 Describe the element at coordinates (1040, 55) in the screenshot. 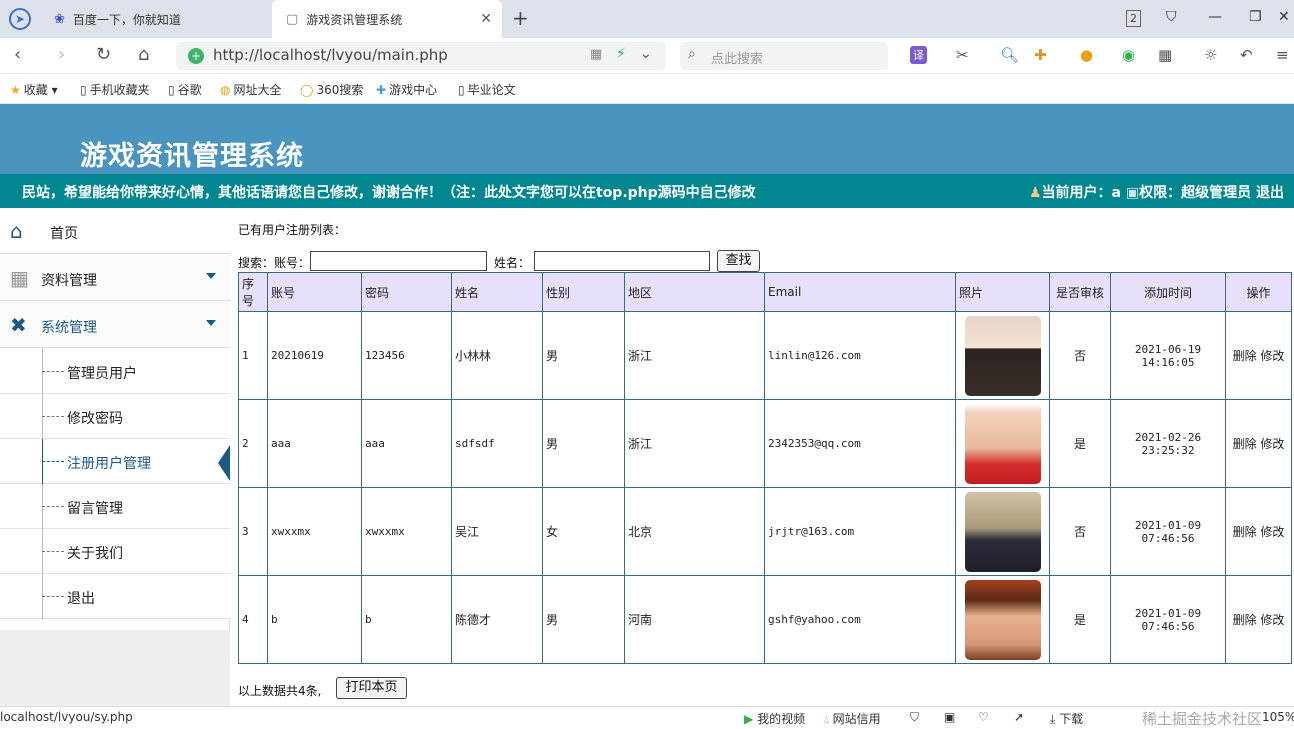

I see `gamepad-icon: ✚` at that location.